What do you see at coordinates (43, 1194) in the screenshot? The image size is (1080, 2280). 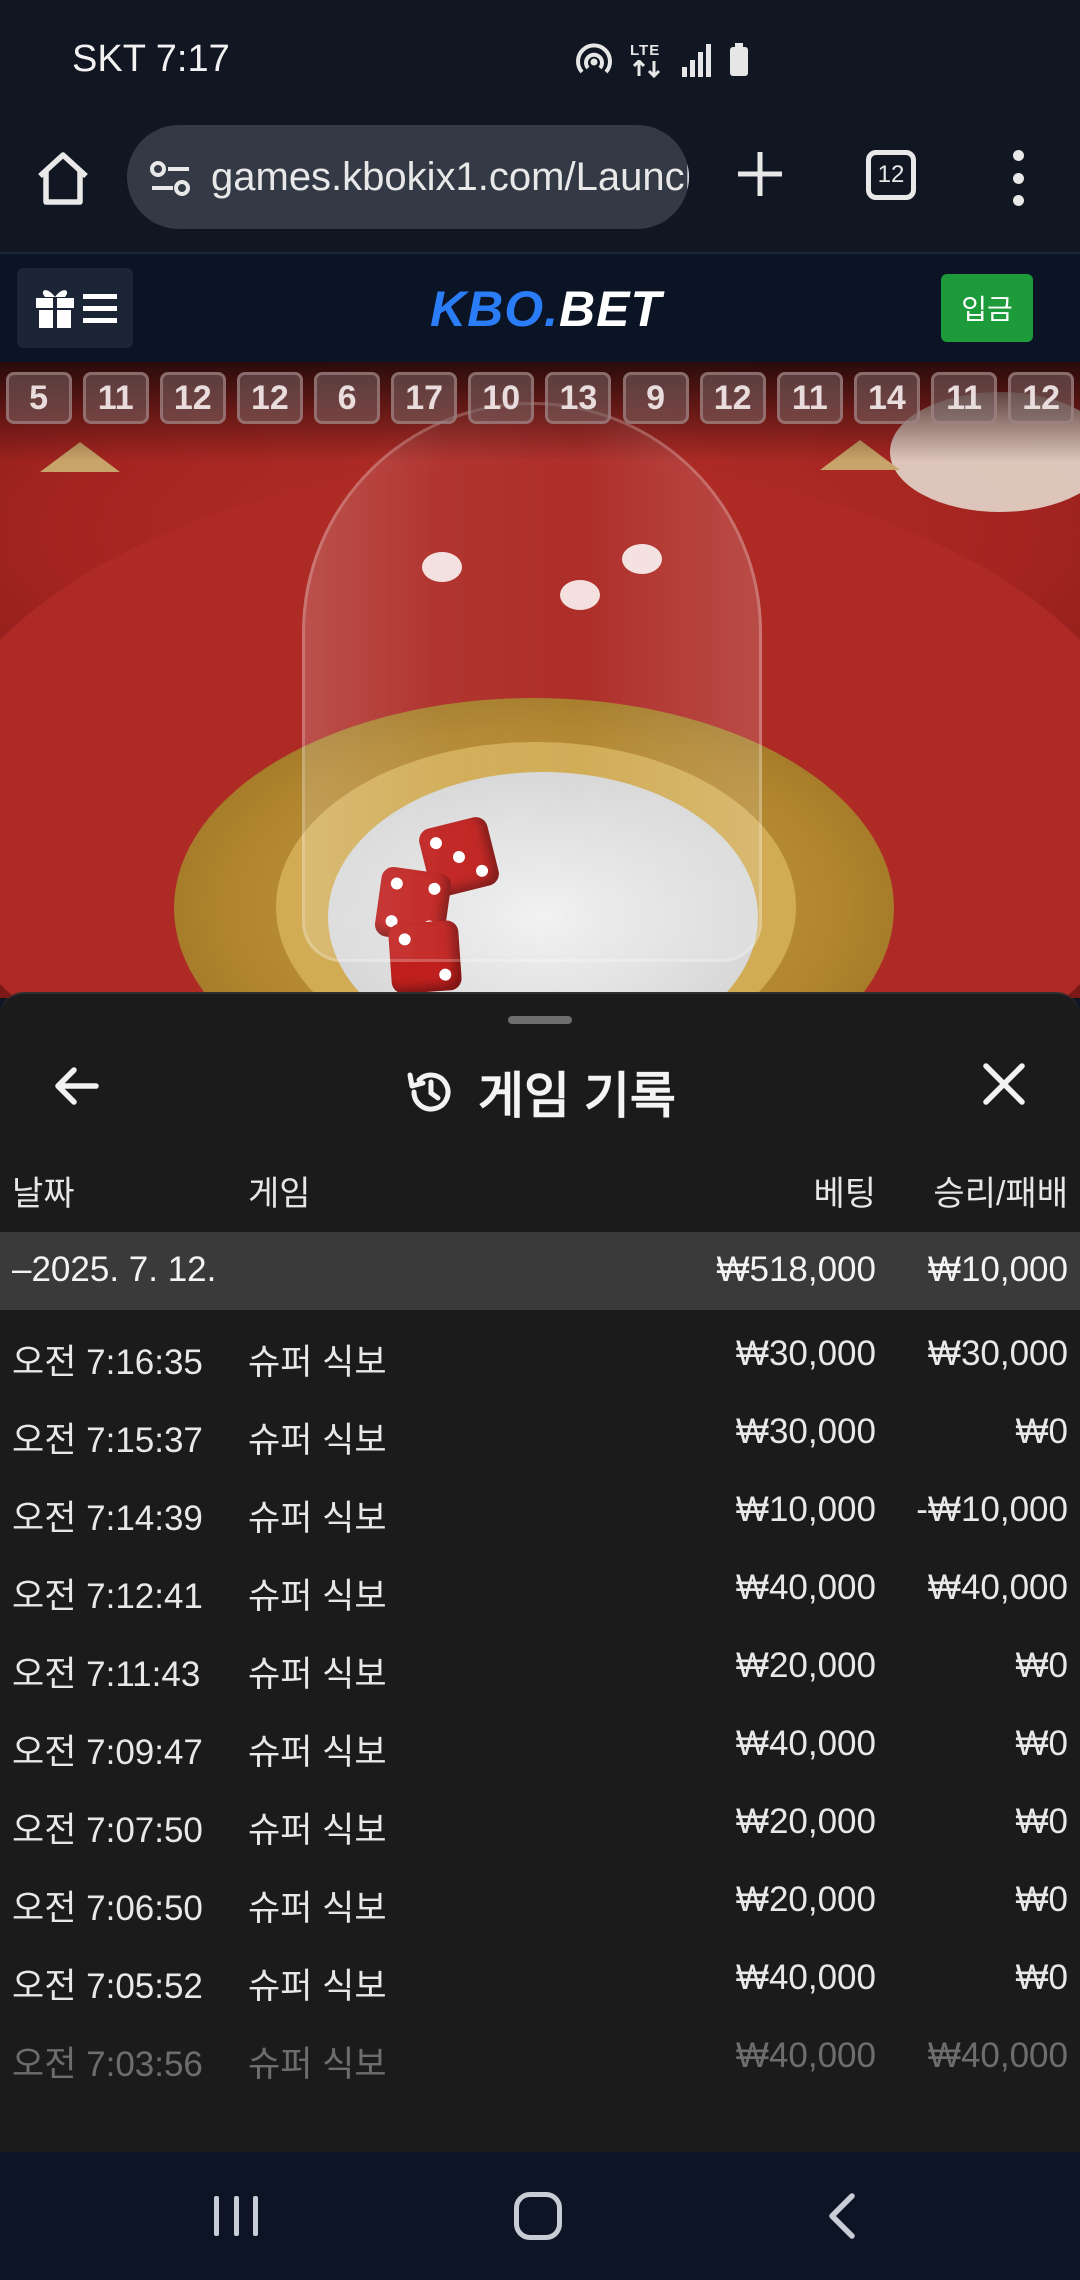 I see `column-header-date: 날짜` at bounding box center [43, 1194].